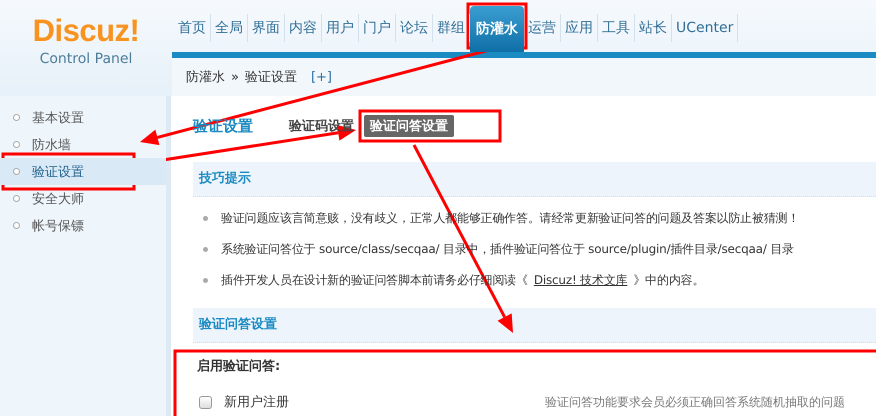  I want to click on nav-tab: 工具, so click(616, 28).